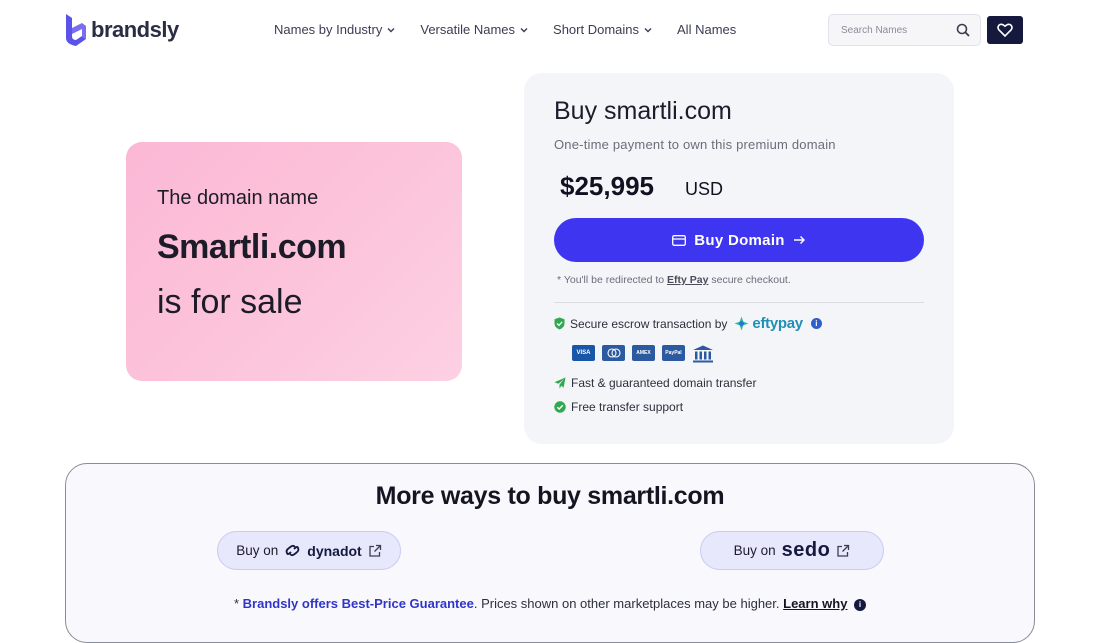 The image size is (1100, 643). I want to click on nav-label: All Names, so click(707, 29).